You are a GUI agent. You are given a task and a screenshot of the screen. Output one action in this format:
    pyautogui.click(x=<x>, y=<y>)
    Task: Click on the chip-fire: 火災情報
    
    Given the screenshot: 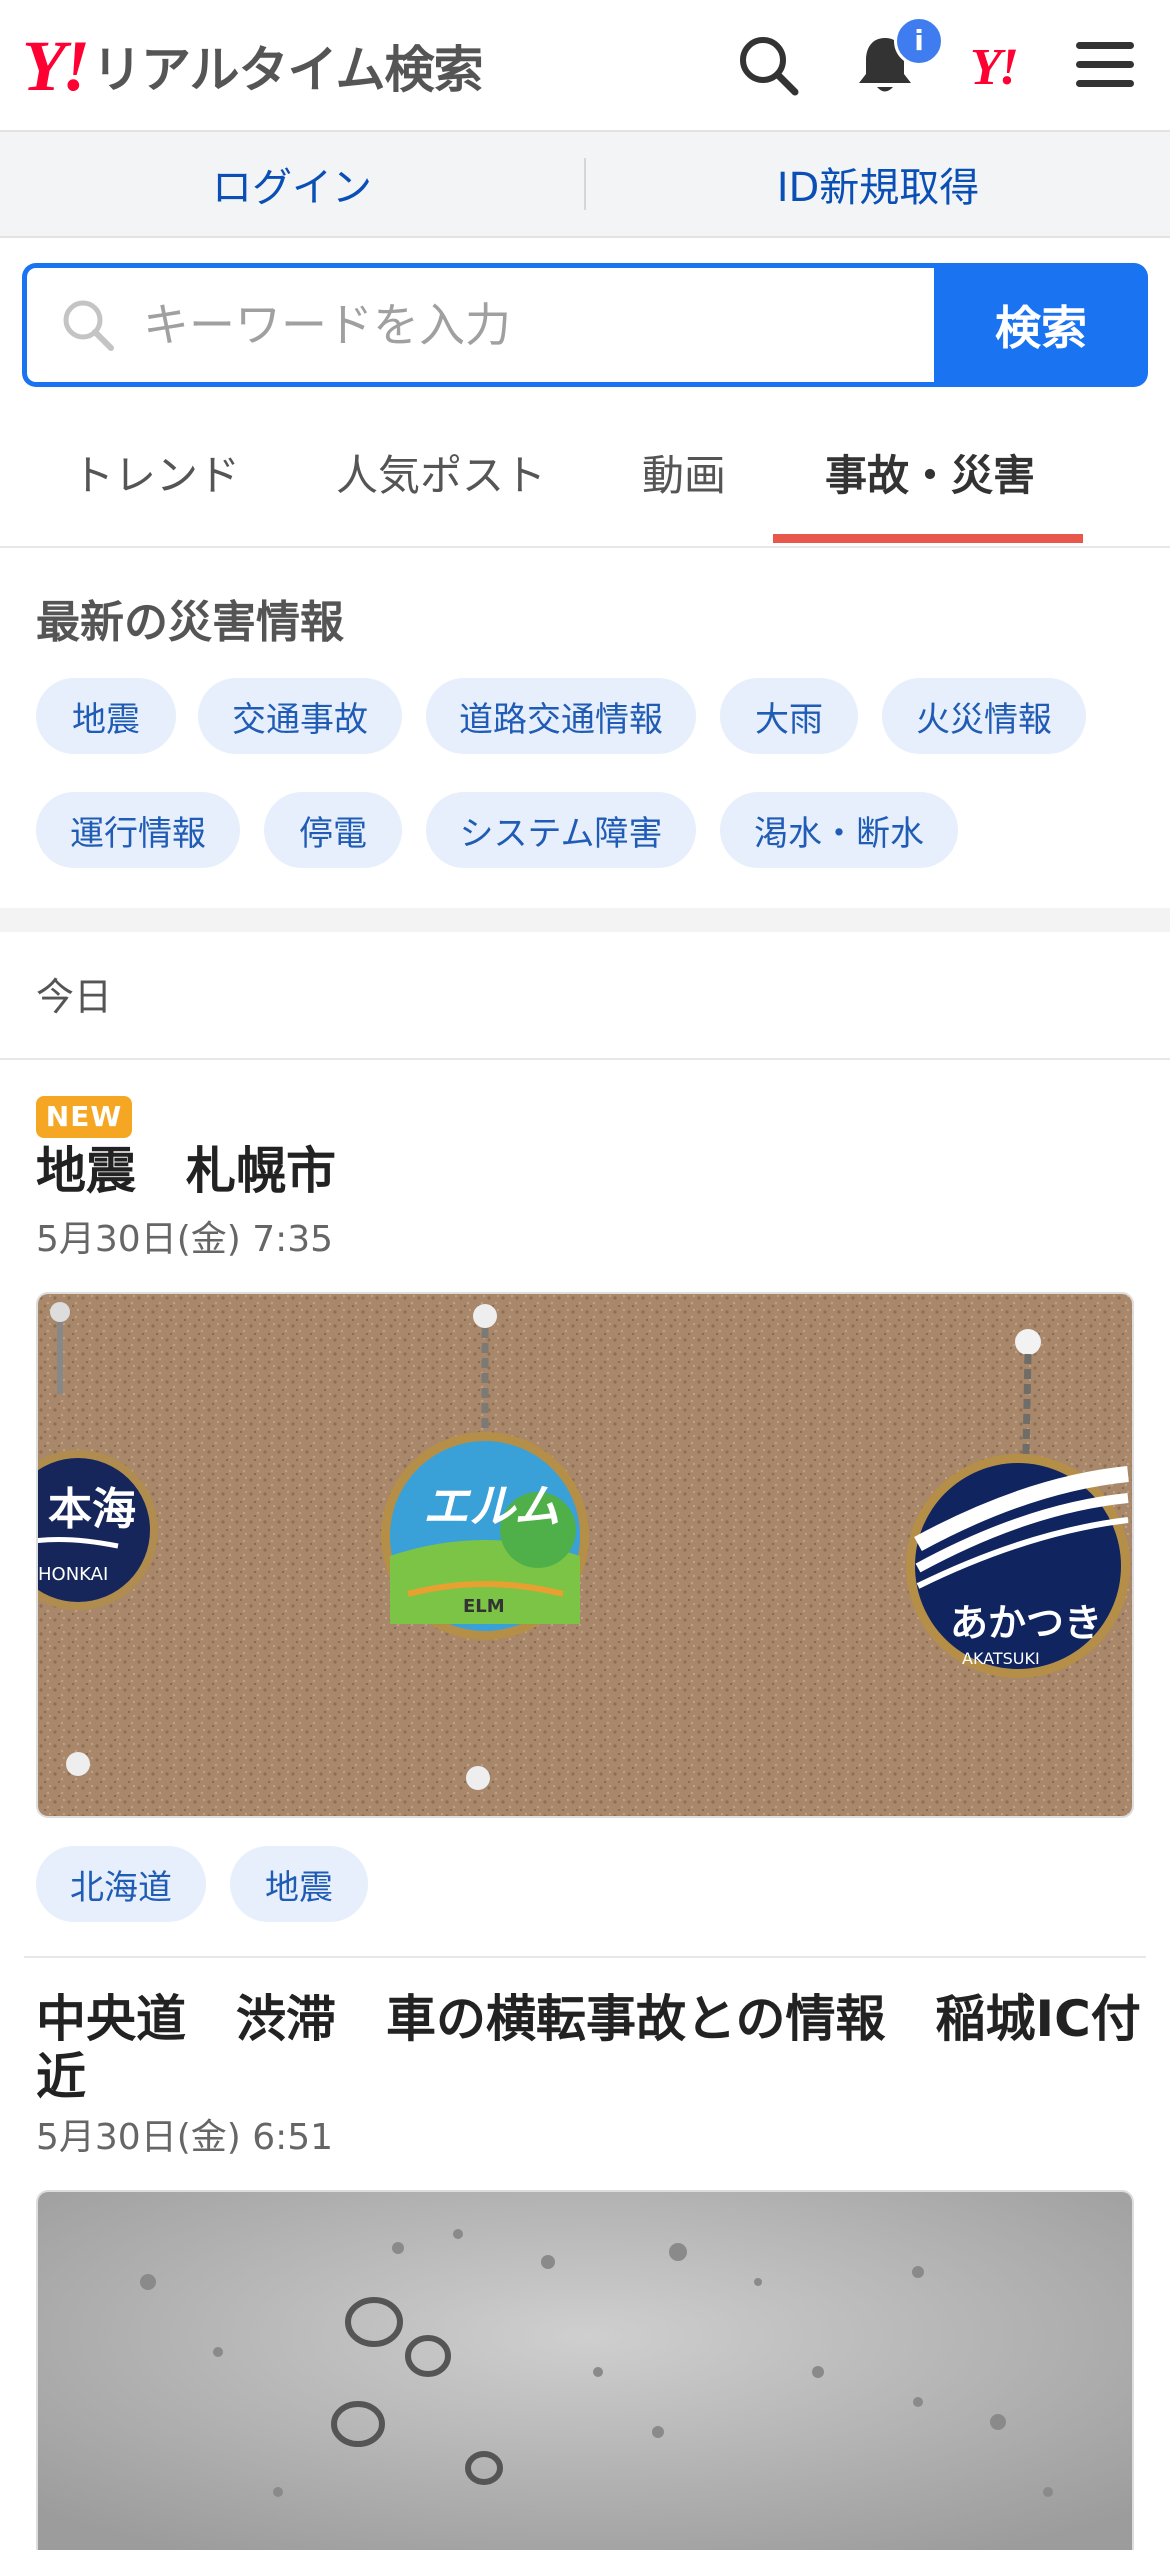 What is the action you would take?
    pyautogui.click(x=984, y=716)
    